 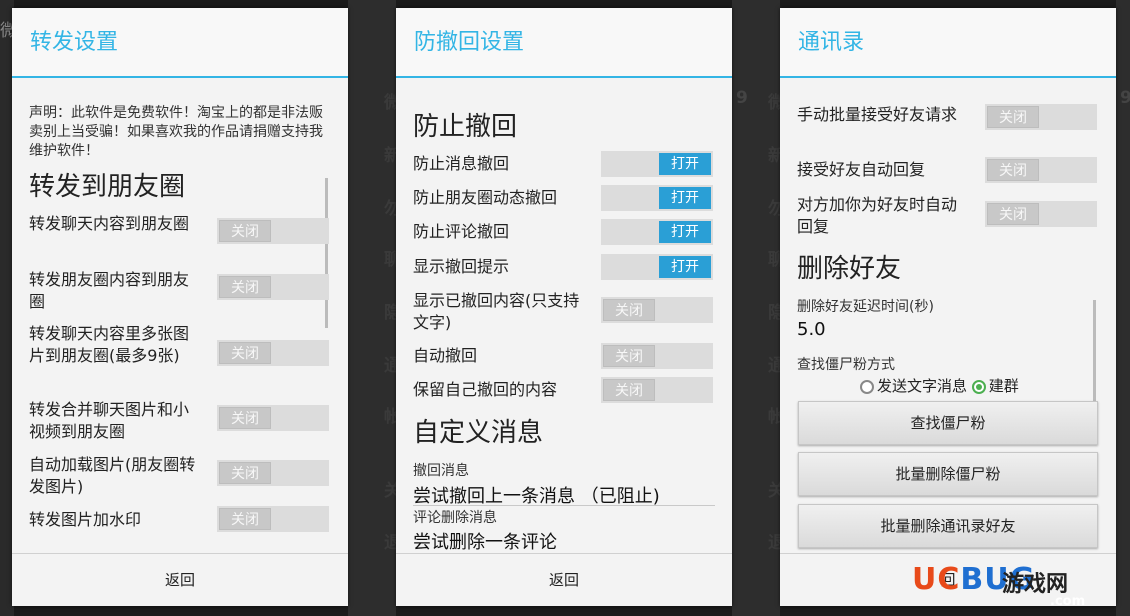 What do you see at coordinates (441, 471) in the screenshot?
I see `recall-message-label: 撤回消息` at bounding box center [441, 471].